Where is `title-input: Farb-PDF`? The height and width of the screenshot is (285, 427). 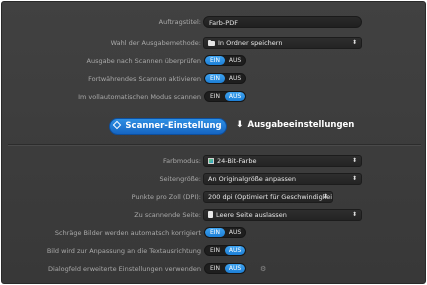
title-input: Farb-PDF is located at coordinates (282, 22).